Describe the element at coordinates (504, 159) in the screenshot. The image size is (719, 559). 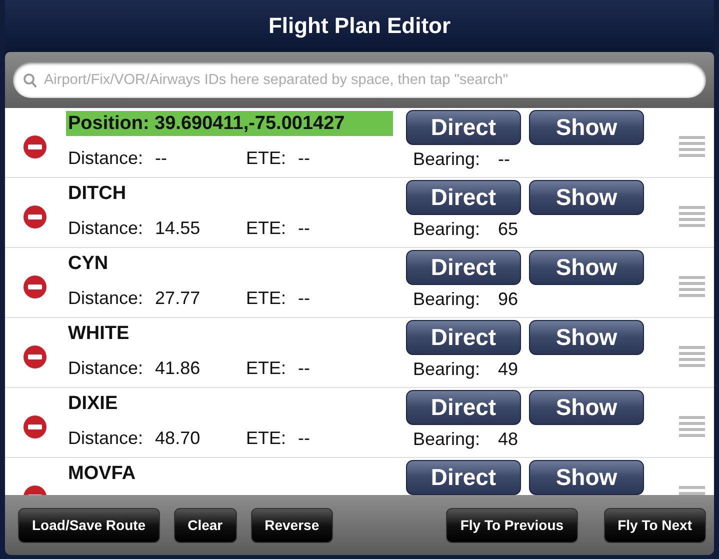
I see `bearing-value: --` at that location.